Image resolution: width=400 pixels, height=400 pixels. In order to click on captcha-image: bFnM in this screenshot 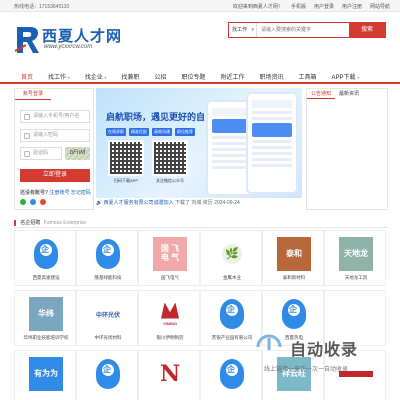, I will do `click(77, 153)`.